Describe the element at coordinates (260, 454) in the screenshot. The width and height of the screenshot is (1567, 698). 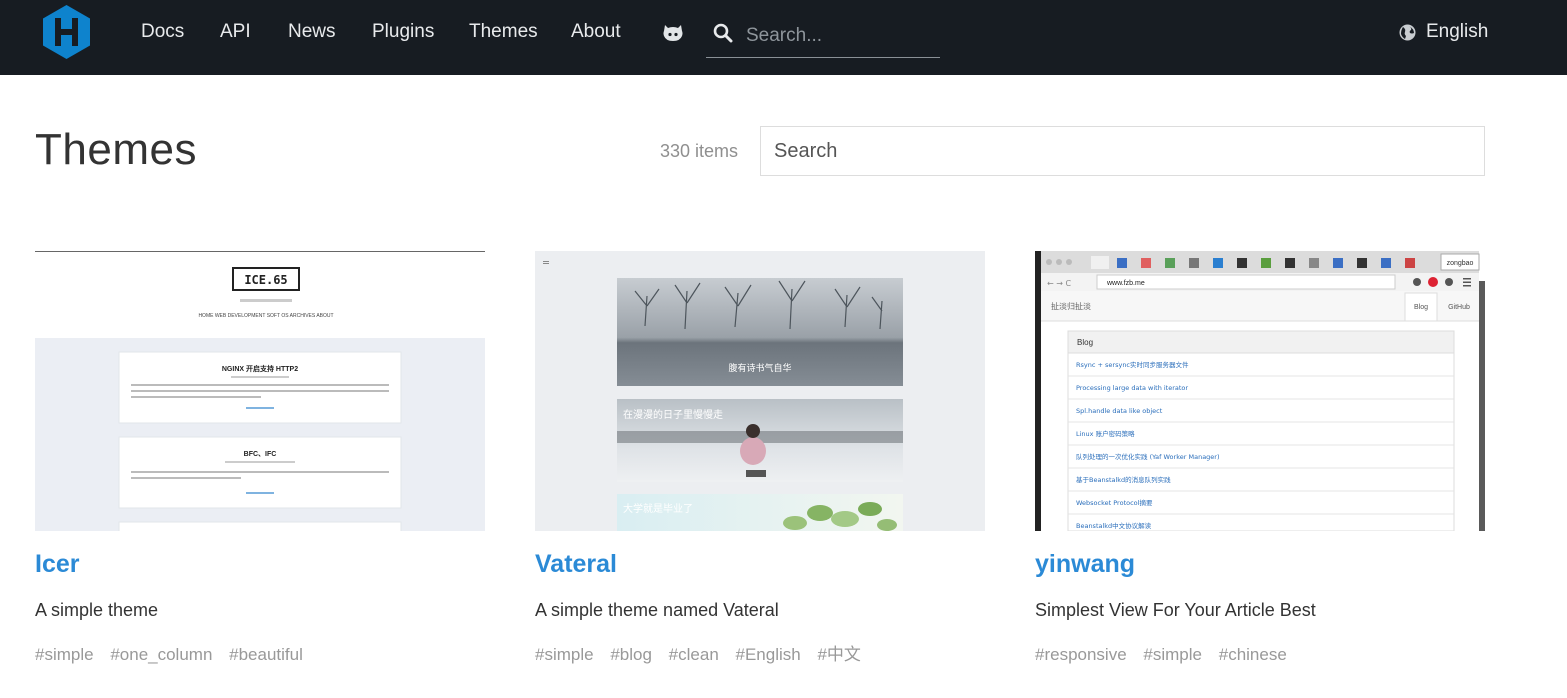
I see `icer-post-title-2: BFC、IFC` at that location.